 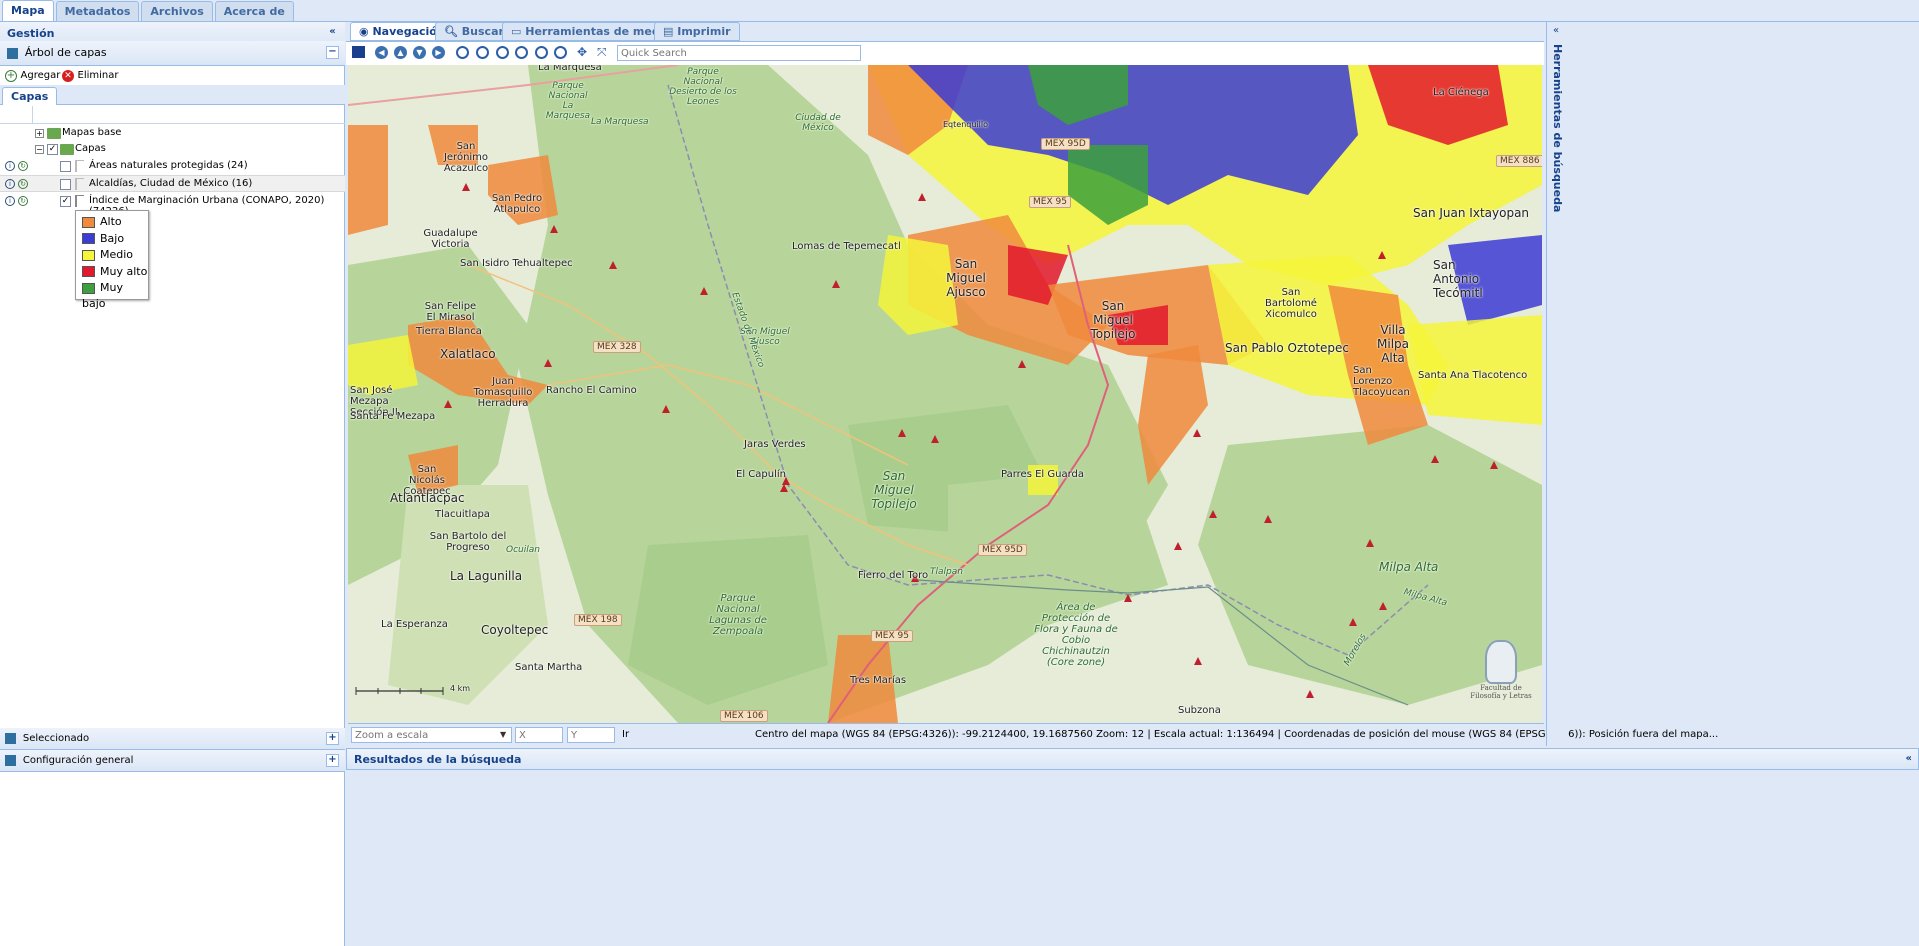 I want to click on selected-panel-header: Seleccionado +, so click(x=172, y=739).